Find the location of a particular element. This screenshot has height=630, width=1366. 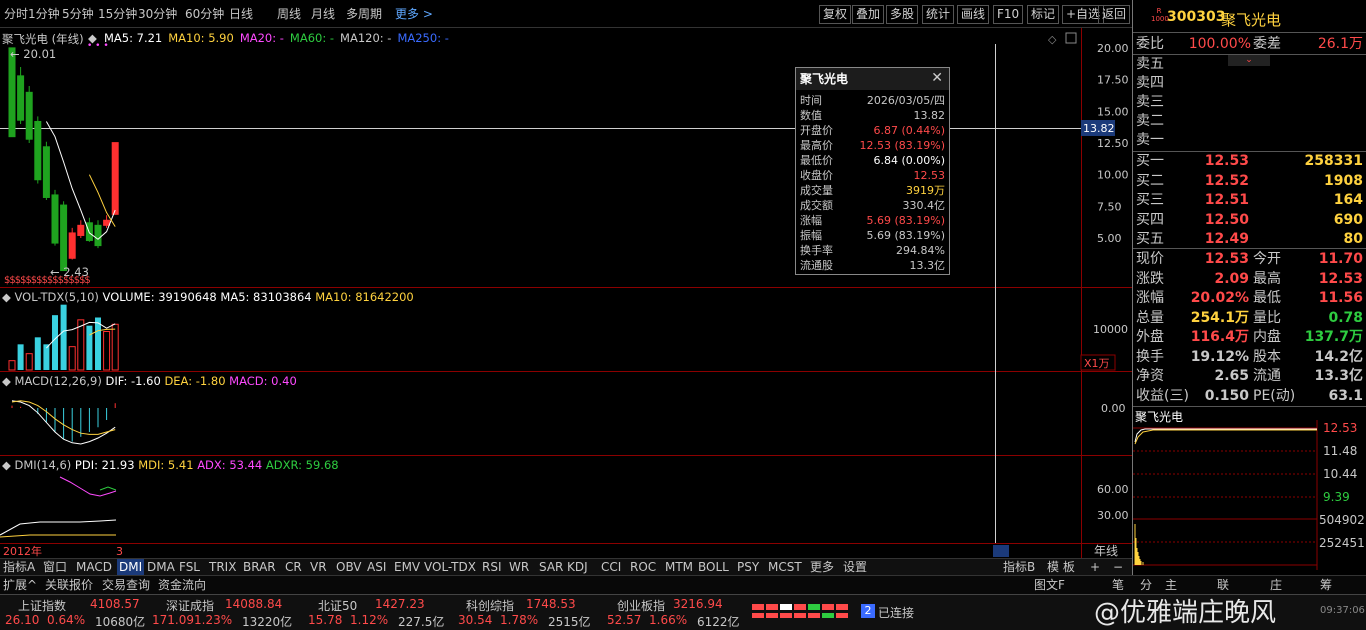

volume-tick: 10000 is located at coordinates (1110, 329).